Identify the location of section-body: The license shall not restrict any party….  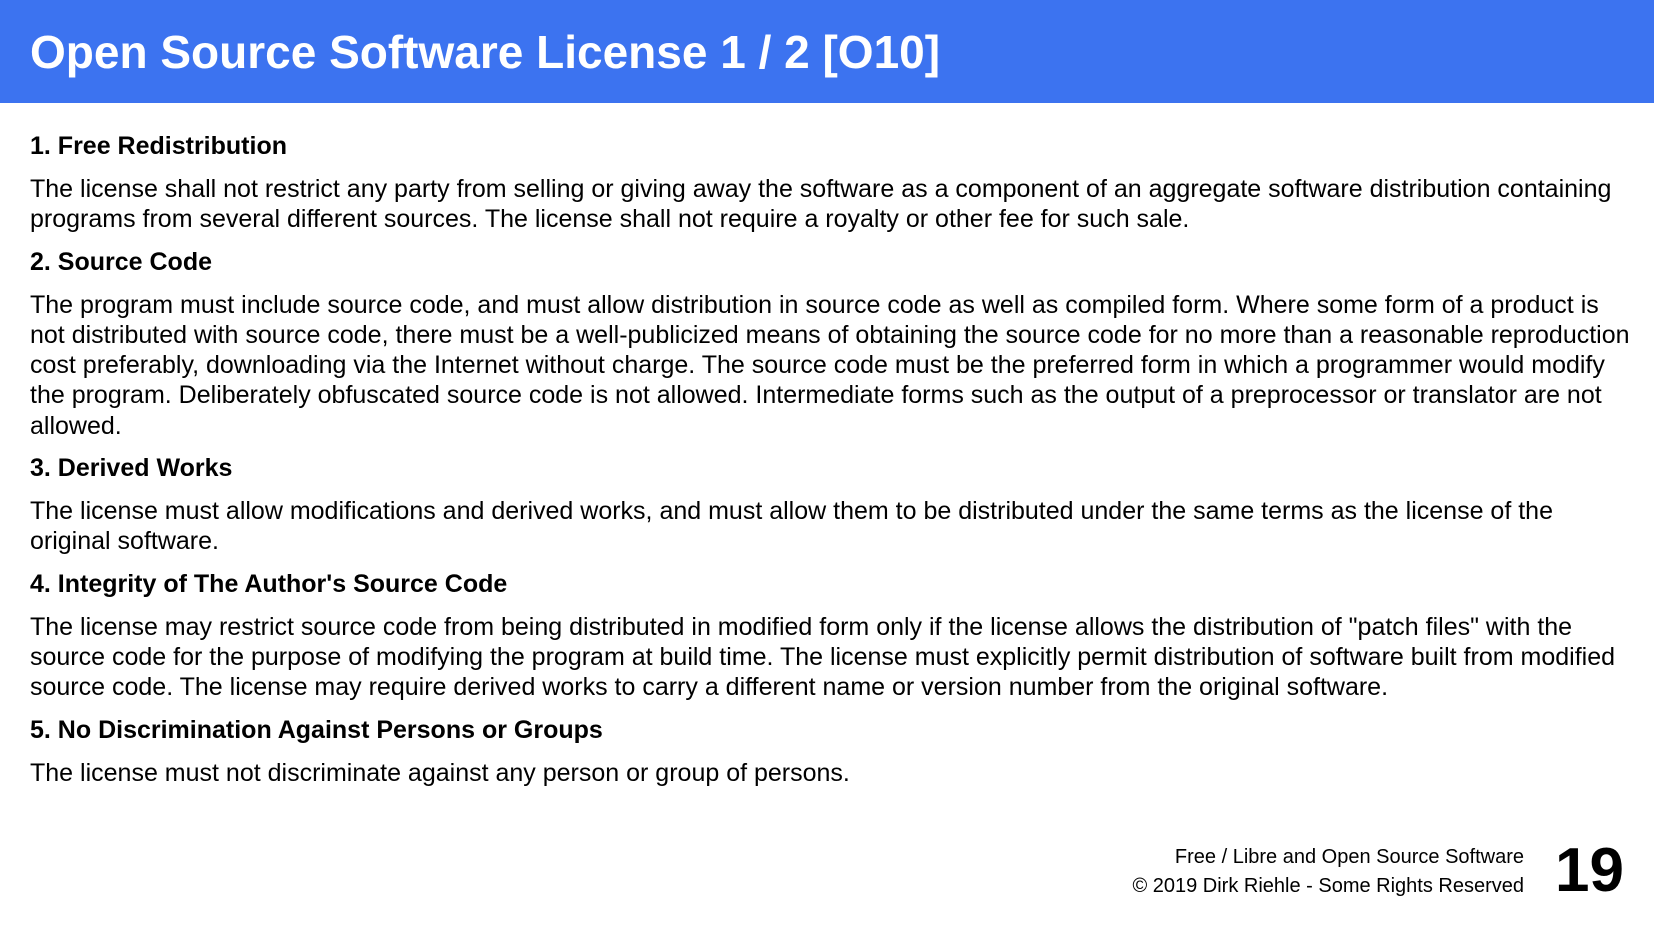
(821, 204).